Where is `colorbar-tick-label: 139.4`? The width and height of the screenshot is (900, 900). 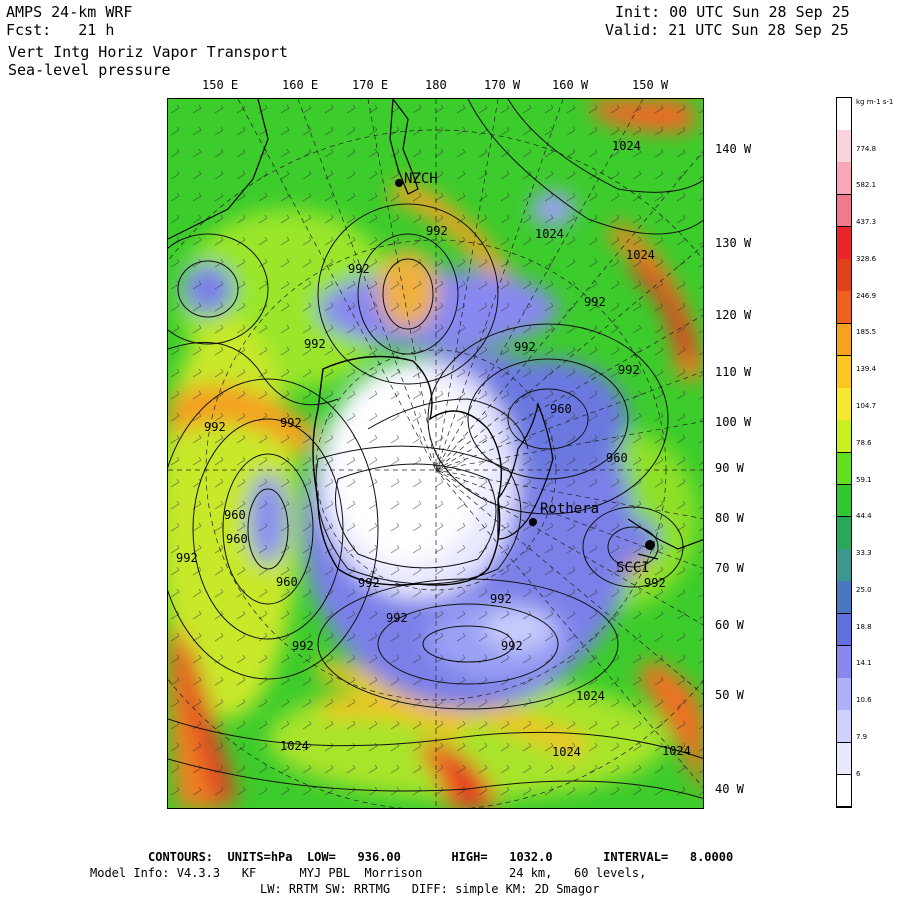 colorbar-tick-label: 139.4 is located at coordinates (866, 369).